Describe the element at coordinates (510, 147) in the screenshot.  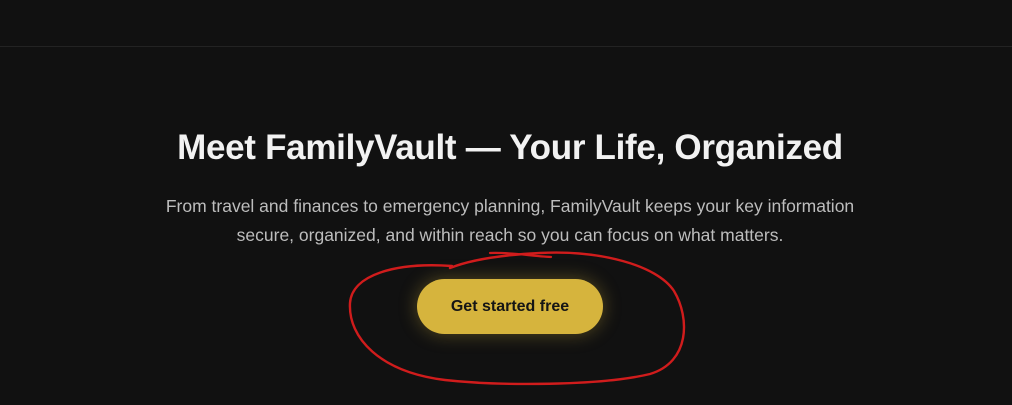
I see `hero-title: Meet FamilyVault — Your Life, Organized` at that location.